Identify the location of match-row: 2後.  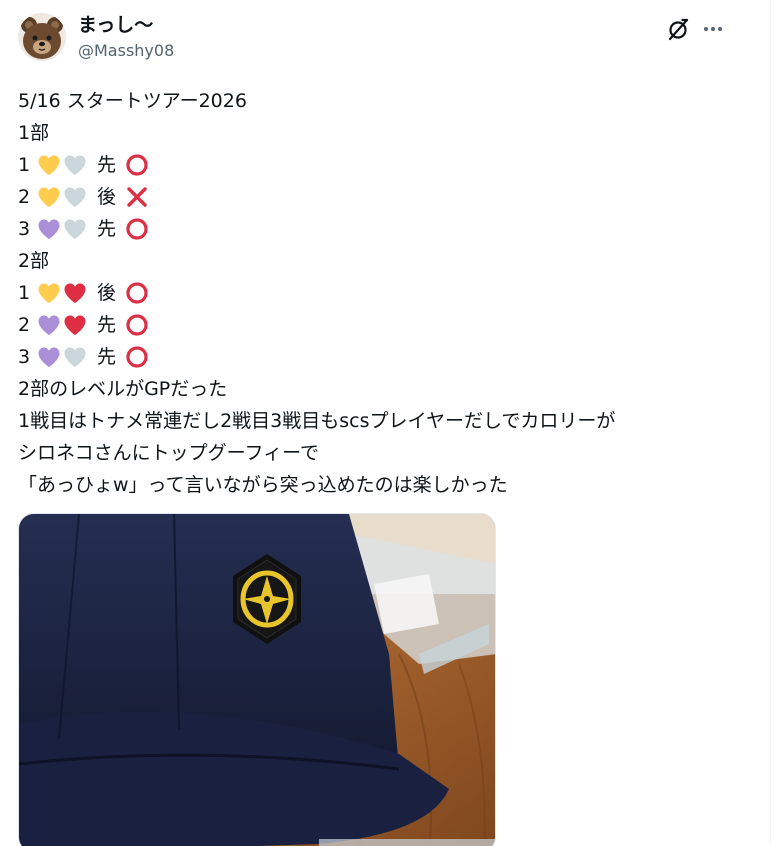
(378, 197).